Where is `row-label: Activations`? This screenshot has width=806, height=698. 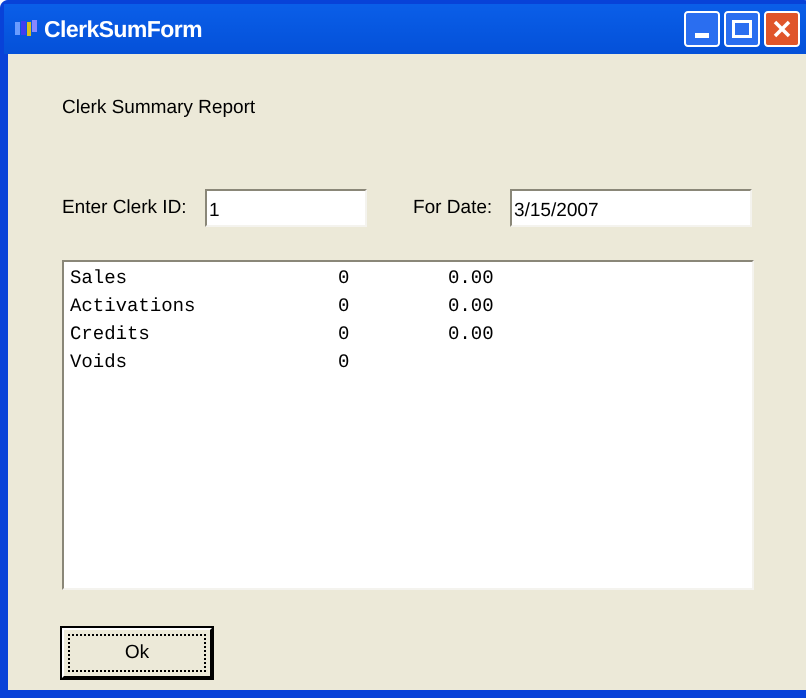
row-label: Activations is located at coordinates (133, 306).